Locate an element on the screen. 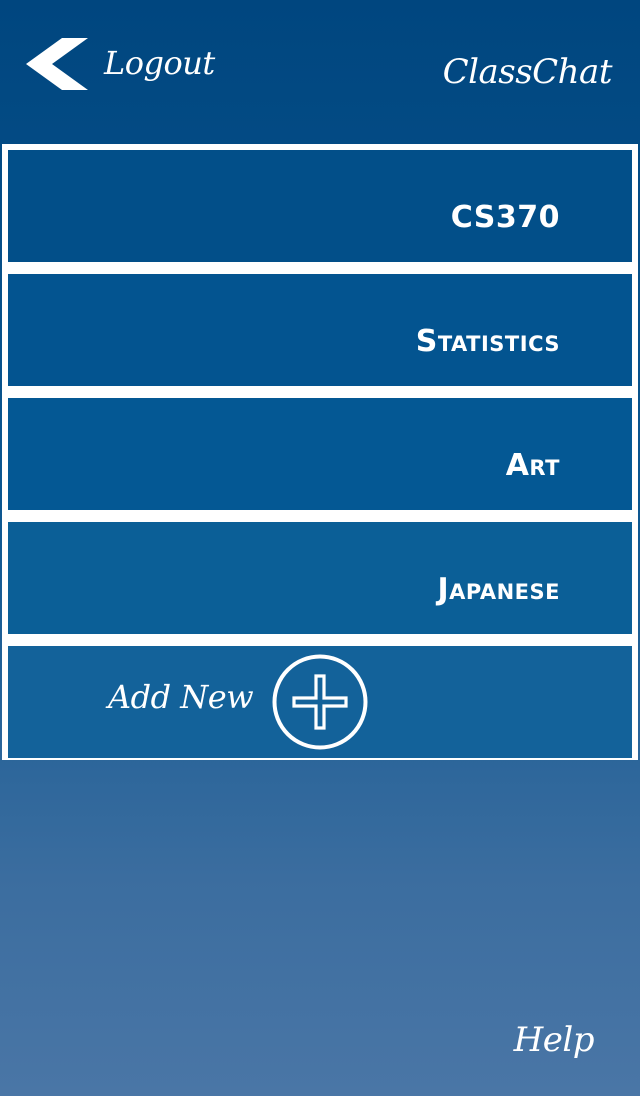 The image size is (640, 1096). logout-label: Logout is located at coordinates (159, 63).